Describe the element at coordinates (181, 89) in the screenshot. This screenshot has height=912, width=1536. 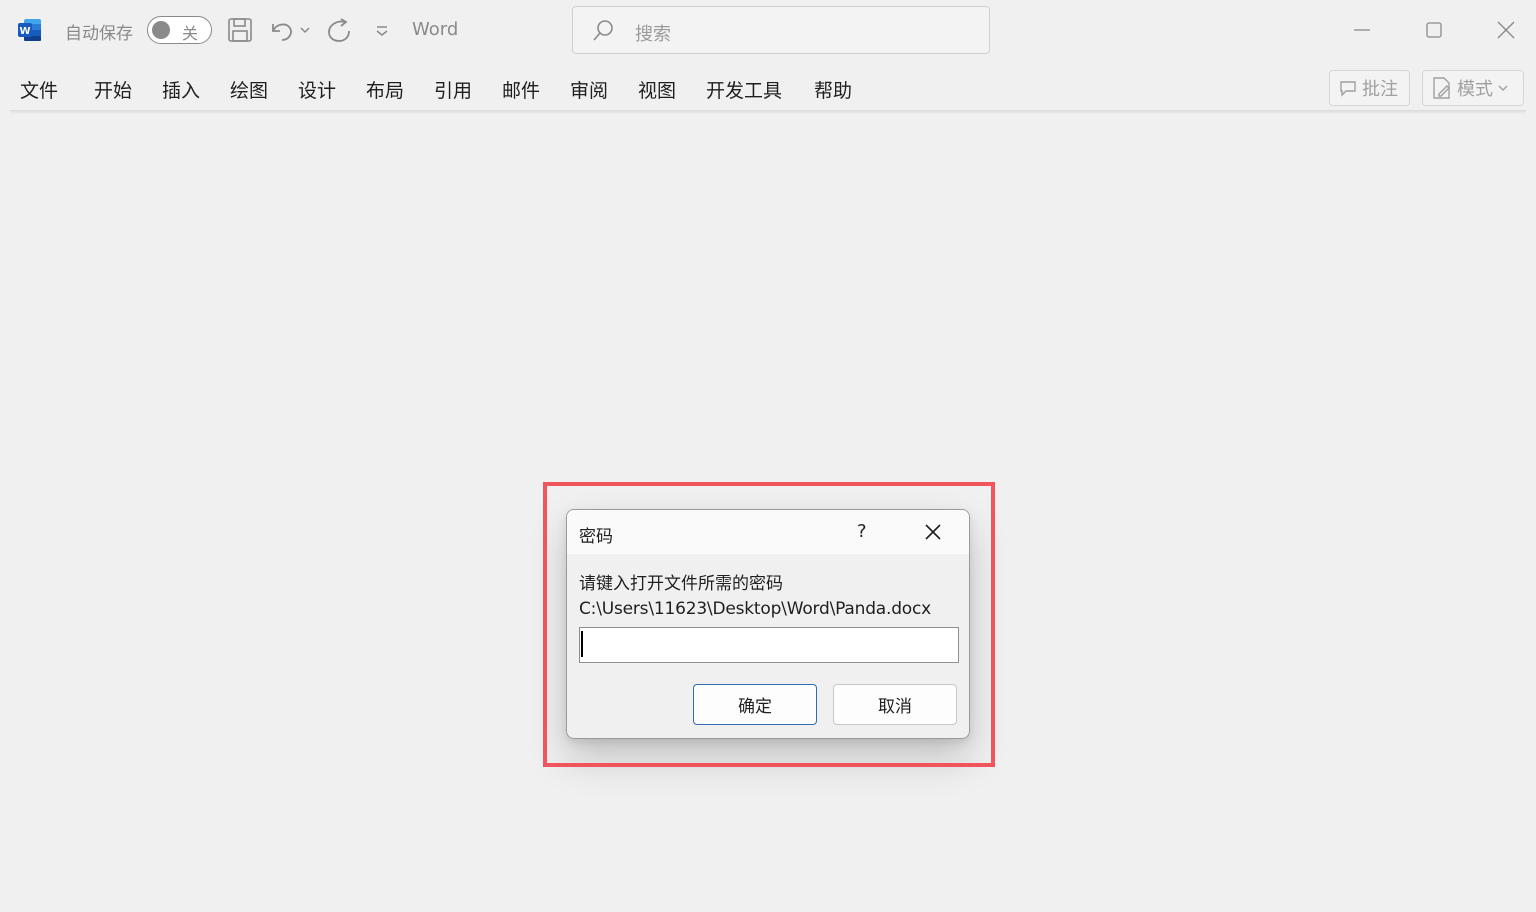
I see `tab-insert: 插入` at that location.